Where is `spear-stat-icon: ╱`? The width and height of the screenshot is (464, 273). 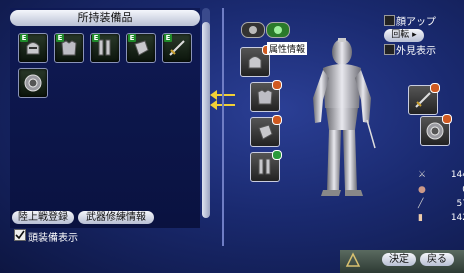 spear-stat-icon: ╱ is located at coordinates (421, 204).